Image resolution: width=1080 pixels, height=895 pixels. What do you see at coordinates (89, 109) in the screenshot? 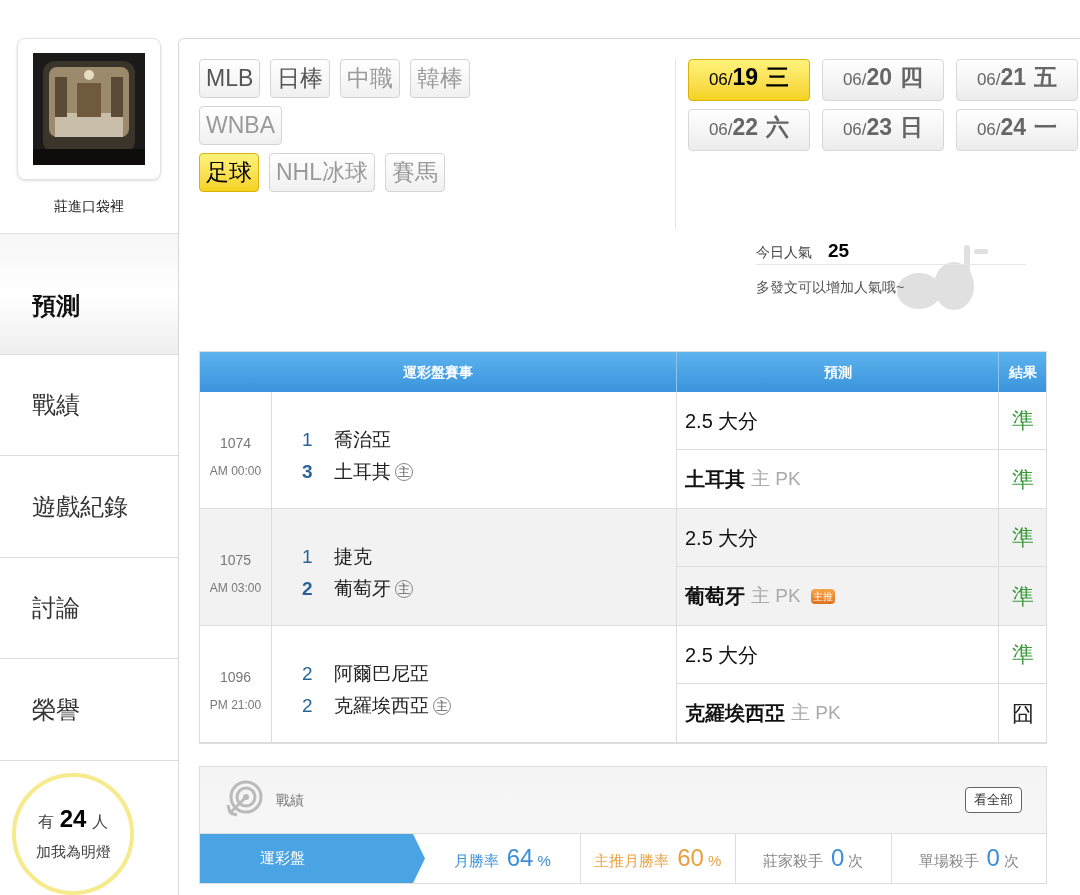
I see `avatar-frame` at bounding box center [89, 109].